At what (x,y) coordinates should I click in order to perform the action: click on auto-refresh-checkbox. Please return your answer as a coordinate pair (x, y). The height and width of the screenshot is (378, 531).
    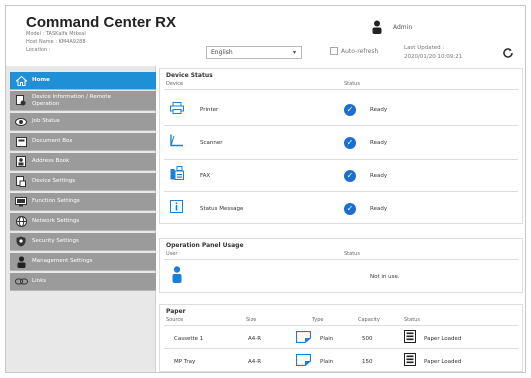
    Looking at the image, I should click on (334, 51).